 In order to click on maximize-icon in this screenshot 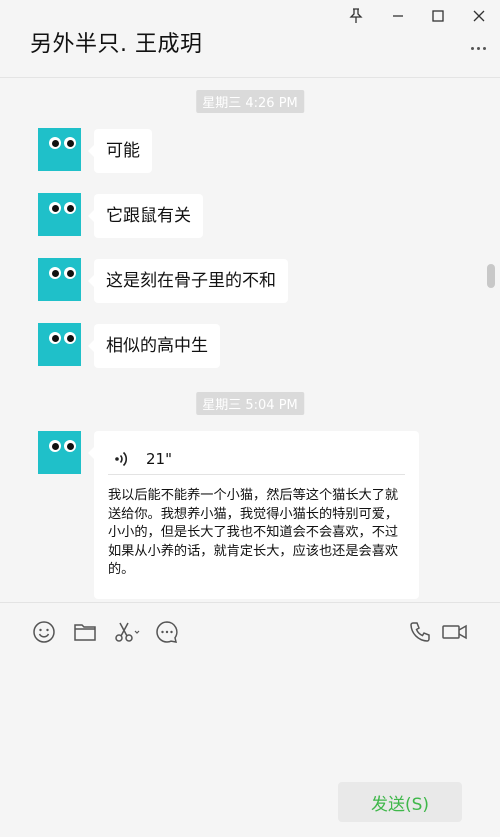, I will do `click(438, 16)`.